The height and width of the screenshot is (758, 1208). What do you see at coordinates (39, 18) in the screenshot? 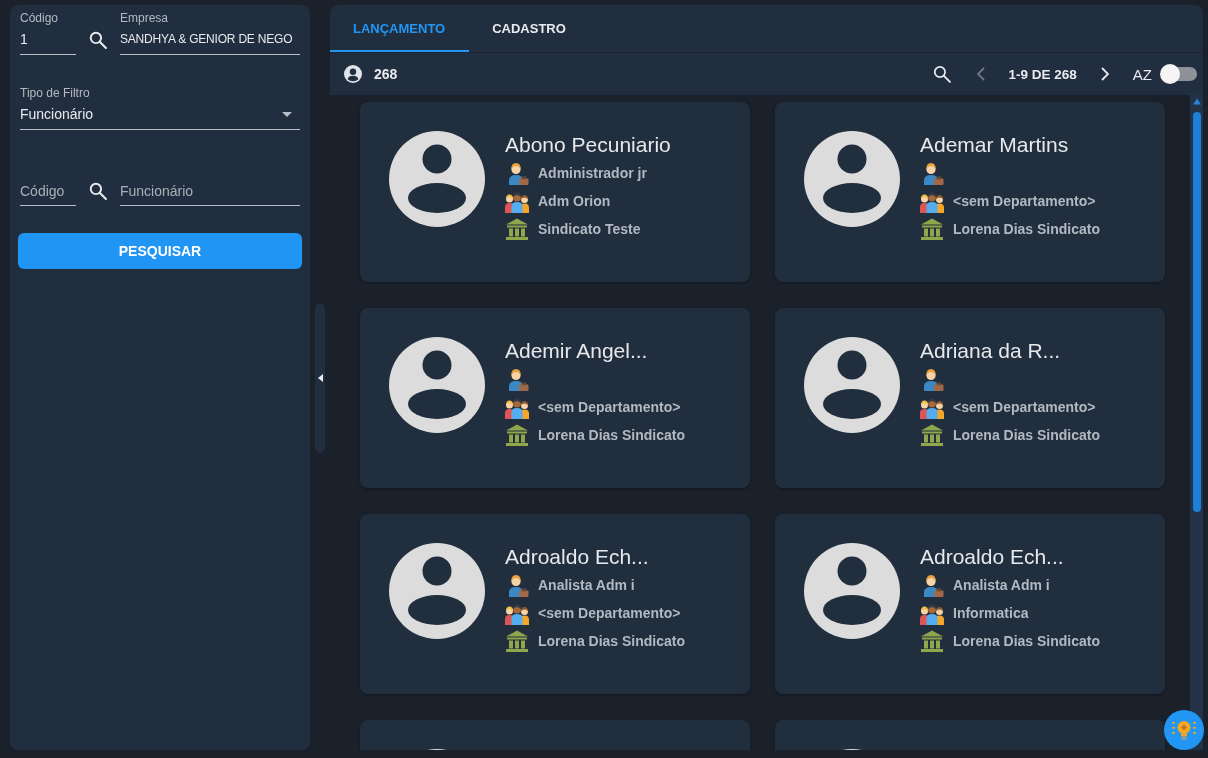
I see `field-label: Código` at bounding box center [39, 18].